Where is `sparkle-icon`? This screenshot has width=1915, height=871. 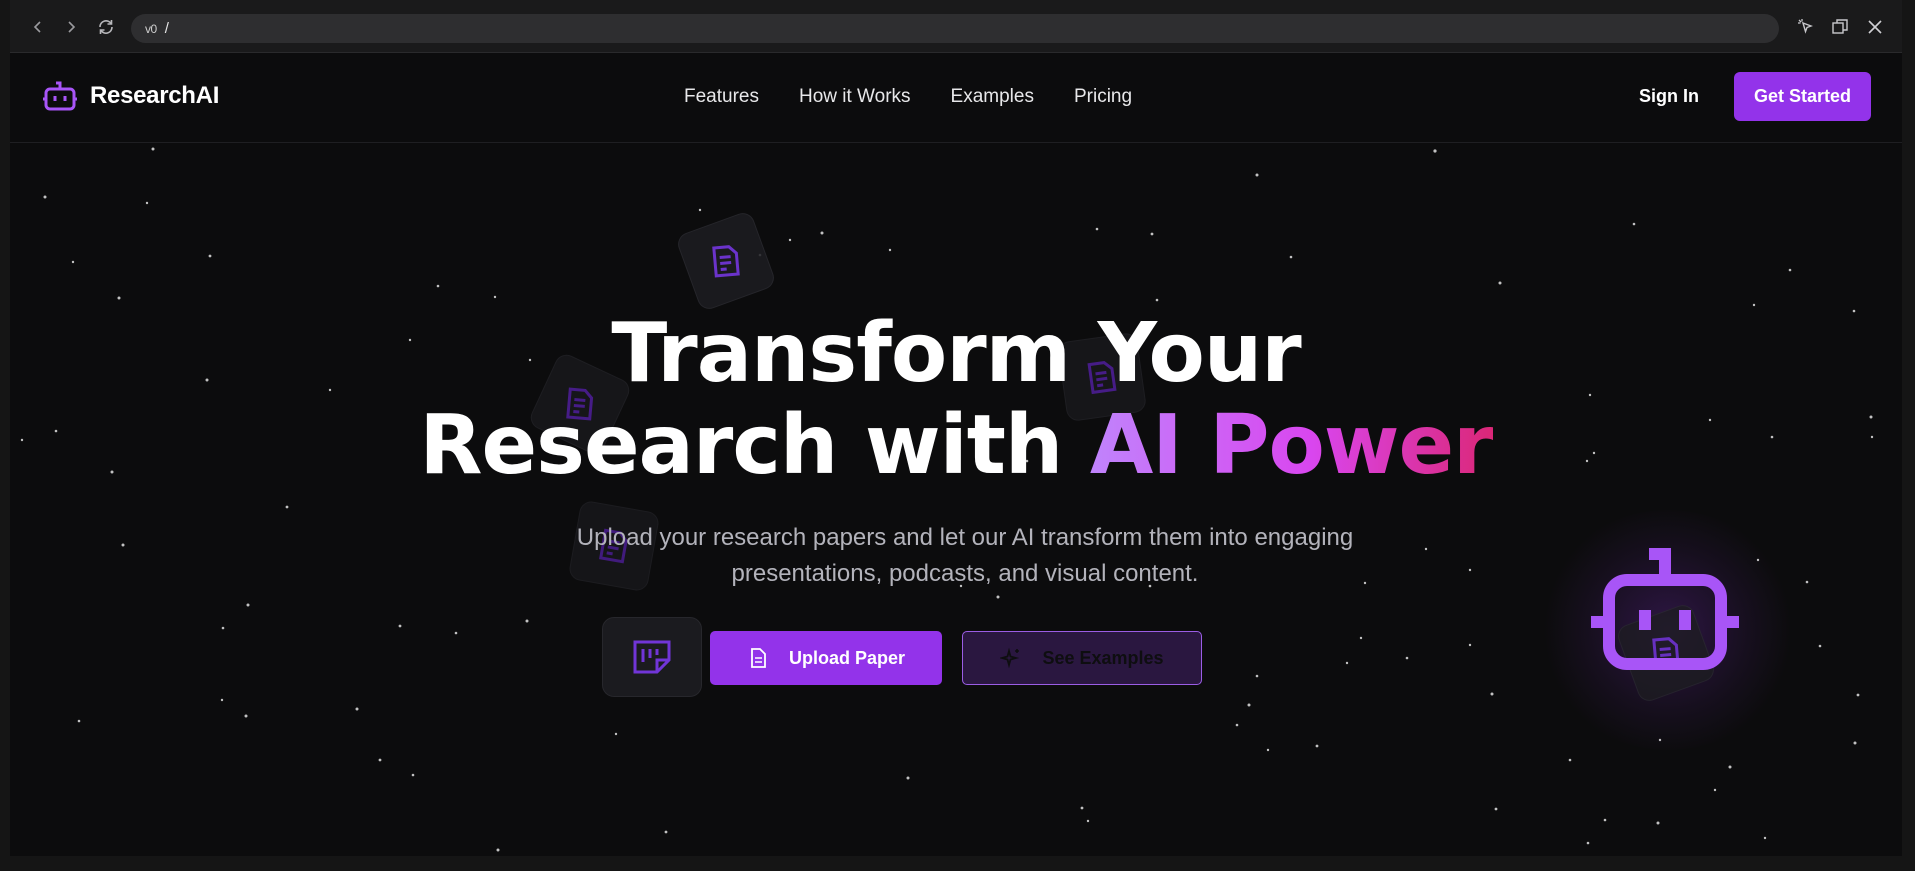
sparkle-icon is located at coordinates (1010, 658).